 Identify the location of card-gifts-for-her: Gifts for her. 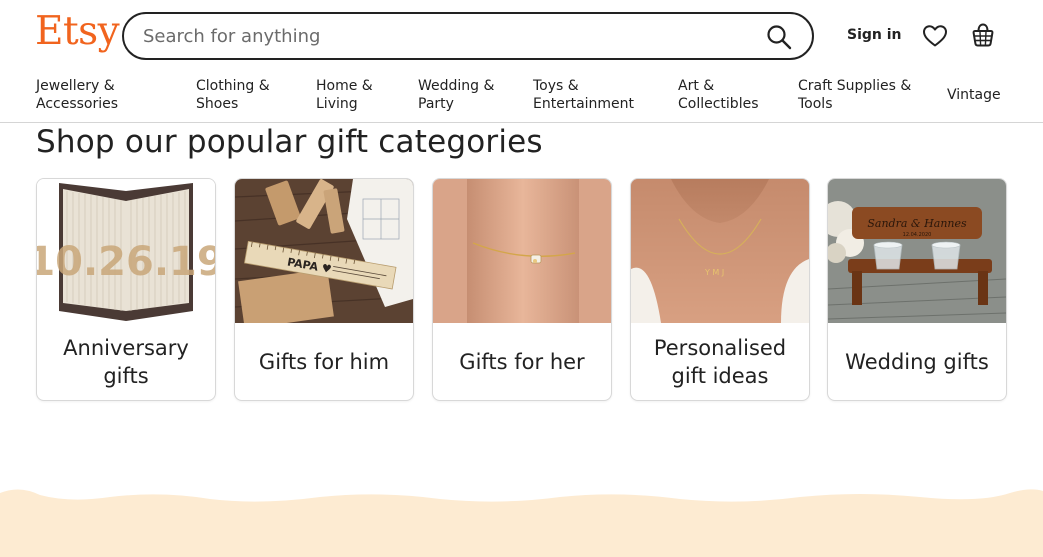
(522, 289).